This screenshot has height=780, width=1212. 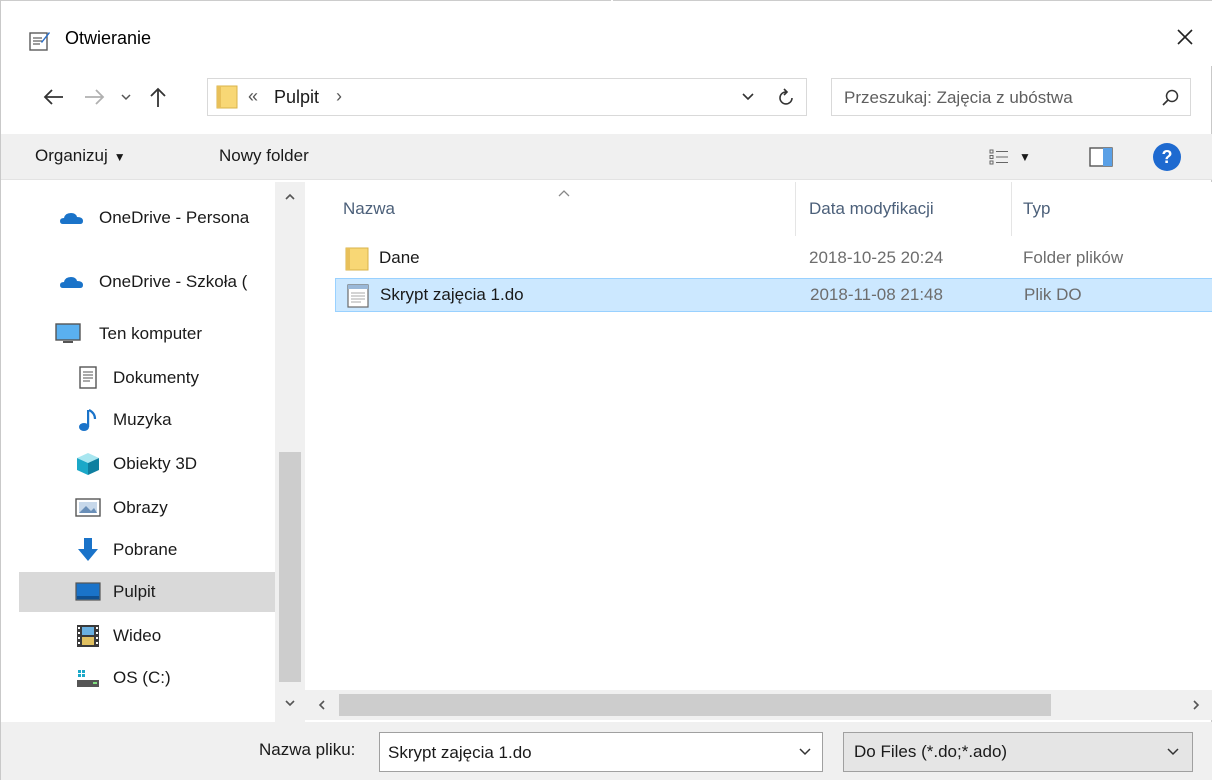 I want to click on nav-item-videos: Wideo, so click(x=147, y=636).